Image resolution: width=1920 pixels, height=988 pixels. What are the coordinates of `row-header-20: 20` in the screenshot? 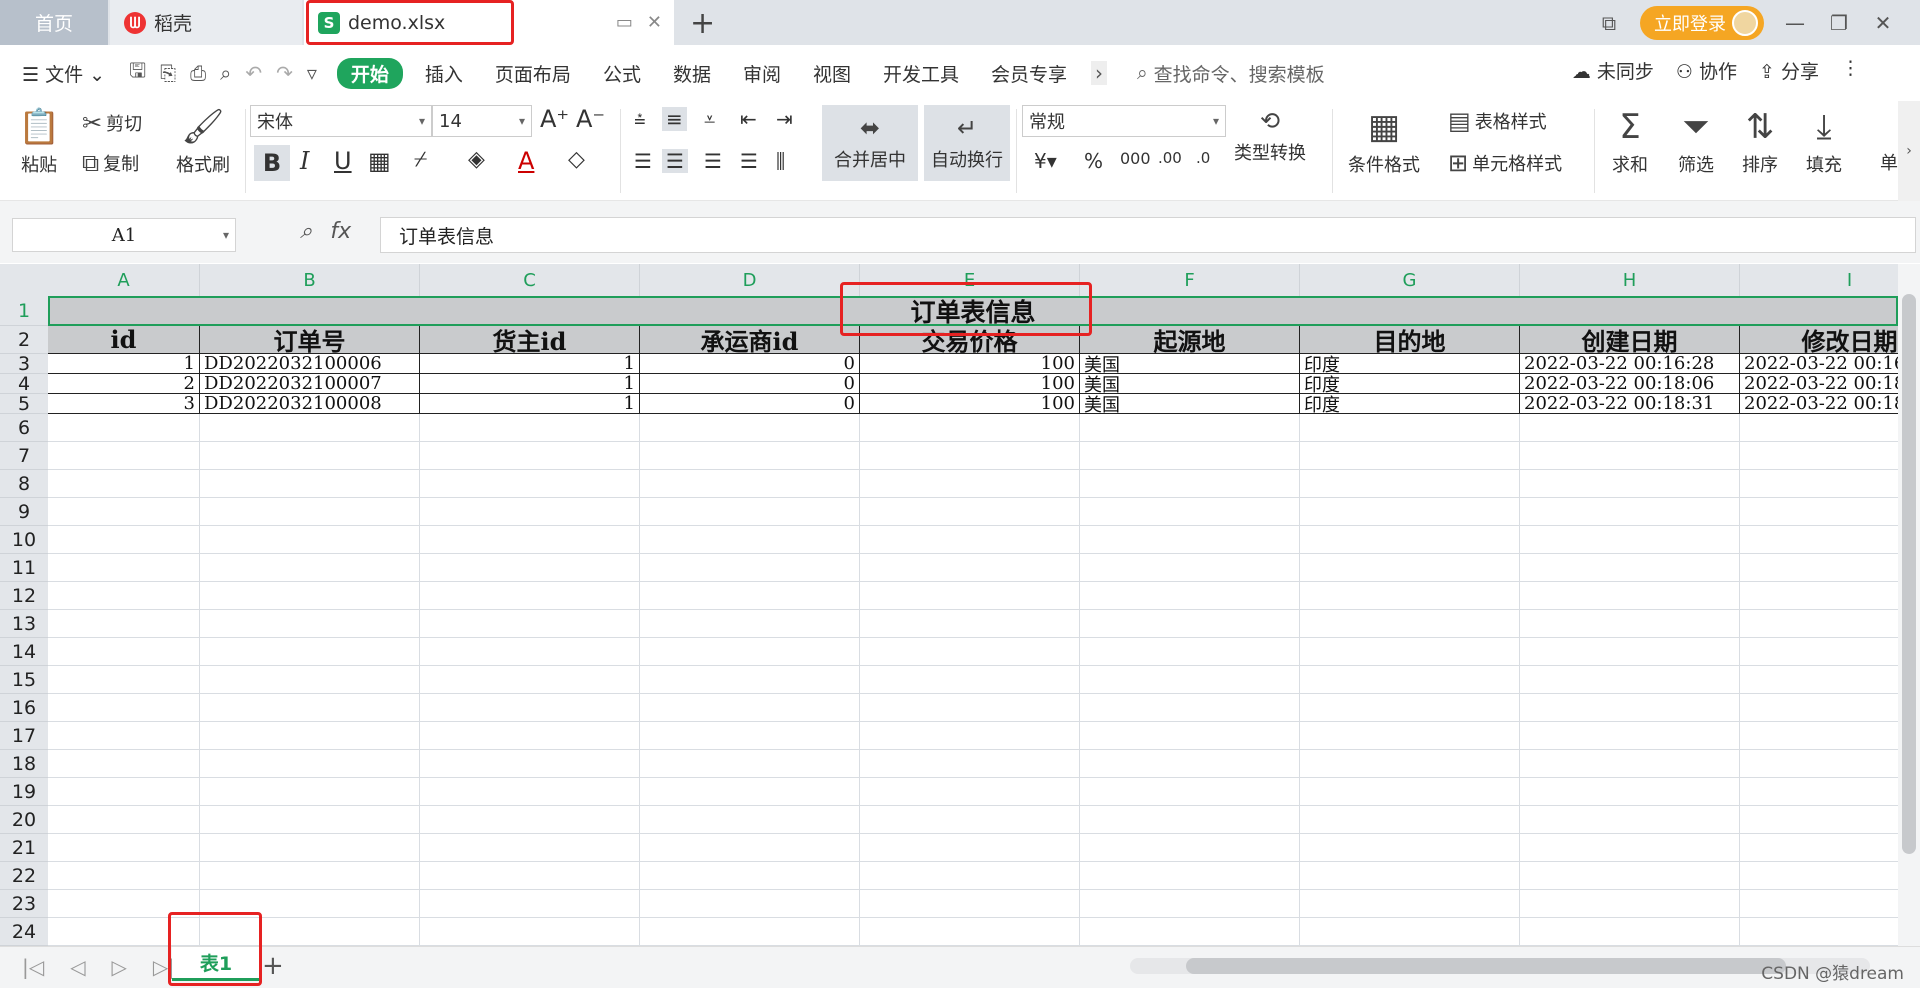 It's located at (24, 820).